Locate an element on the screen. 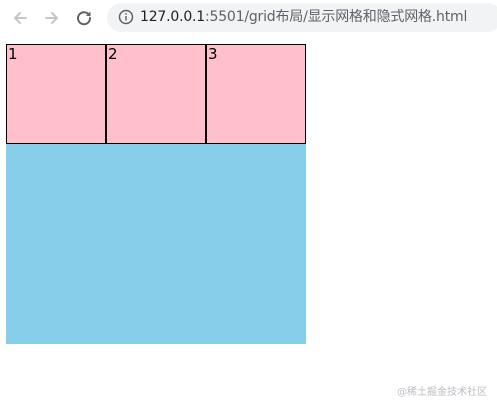  back-button is located at coordinates (20, 18).